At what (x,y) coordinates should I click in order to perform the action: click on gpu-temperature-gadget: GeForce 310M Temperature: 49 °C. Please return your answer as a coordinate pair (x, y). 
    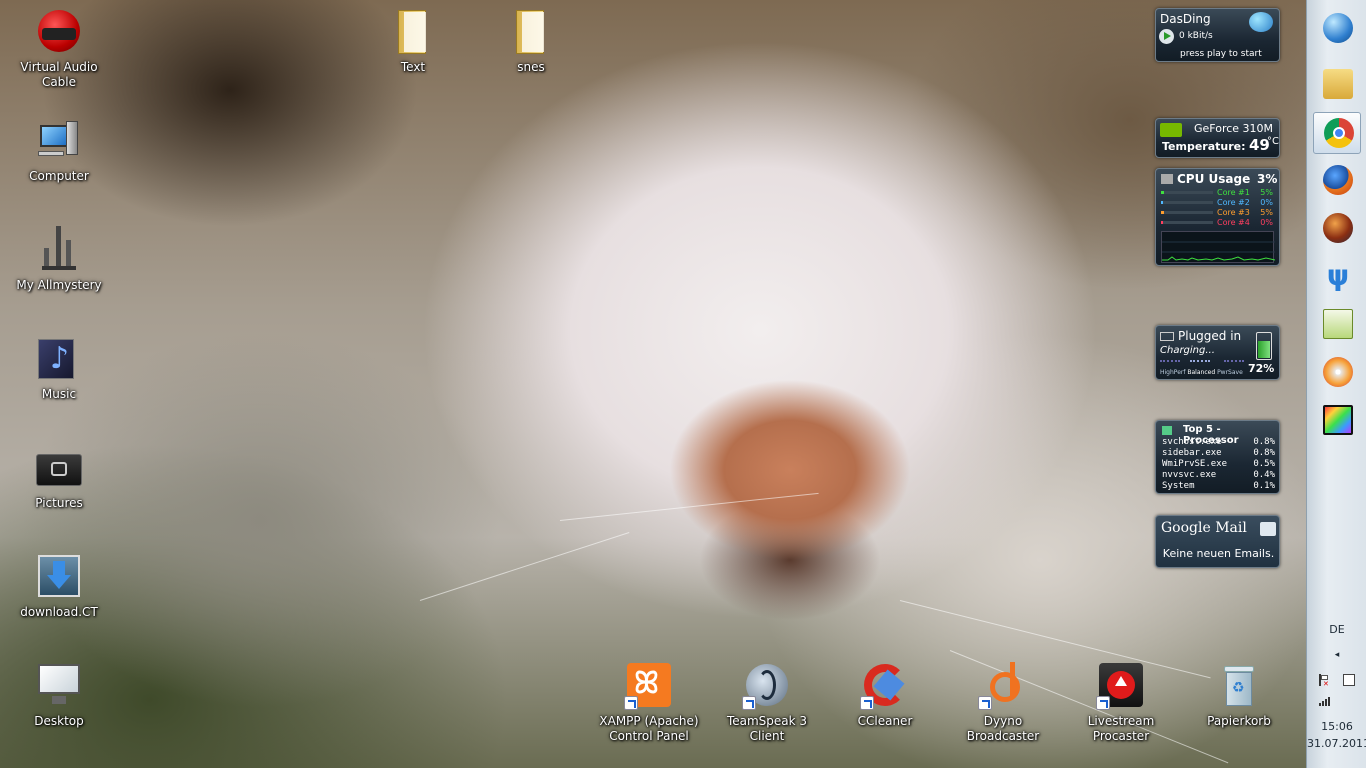
    Looking at the image, I should click on (1217, 138).